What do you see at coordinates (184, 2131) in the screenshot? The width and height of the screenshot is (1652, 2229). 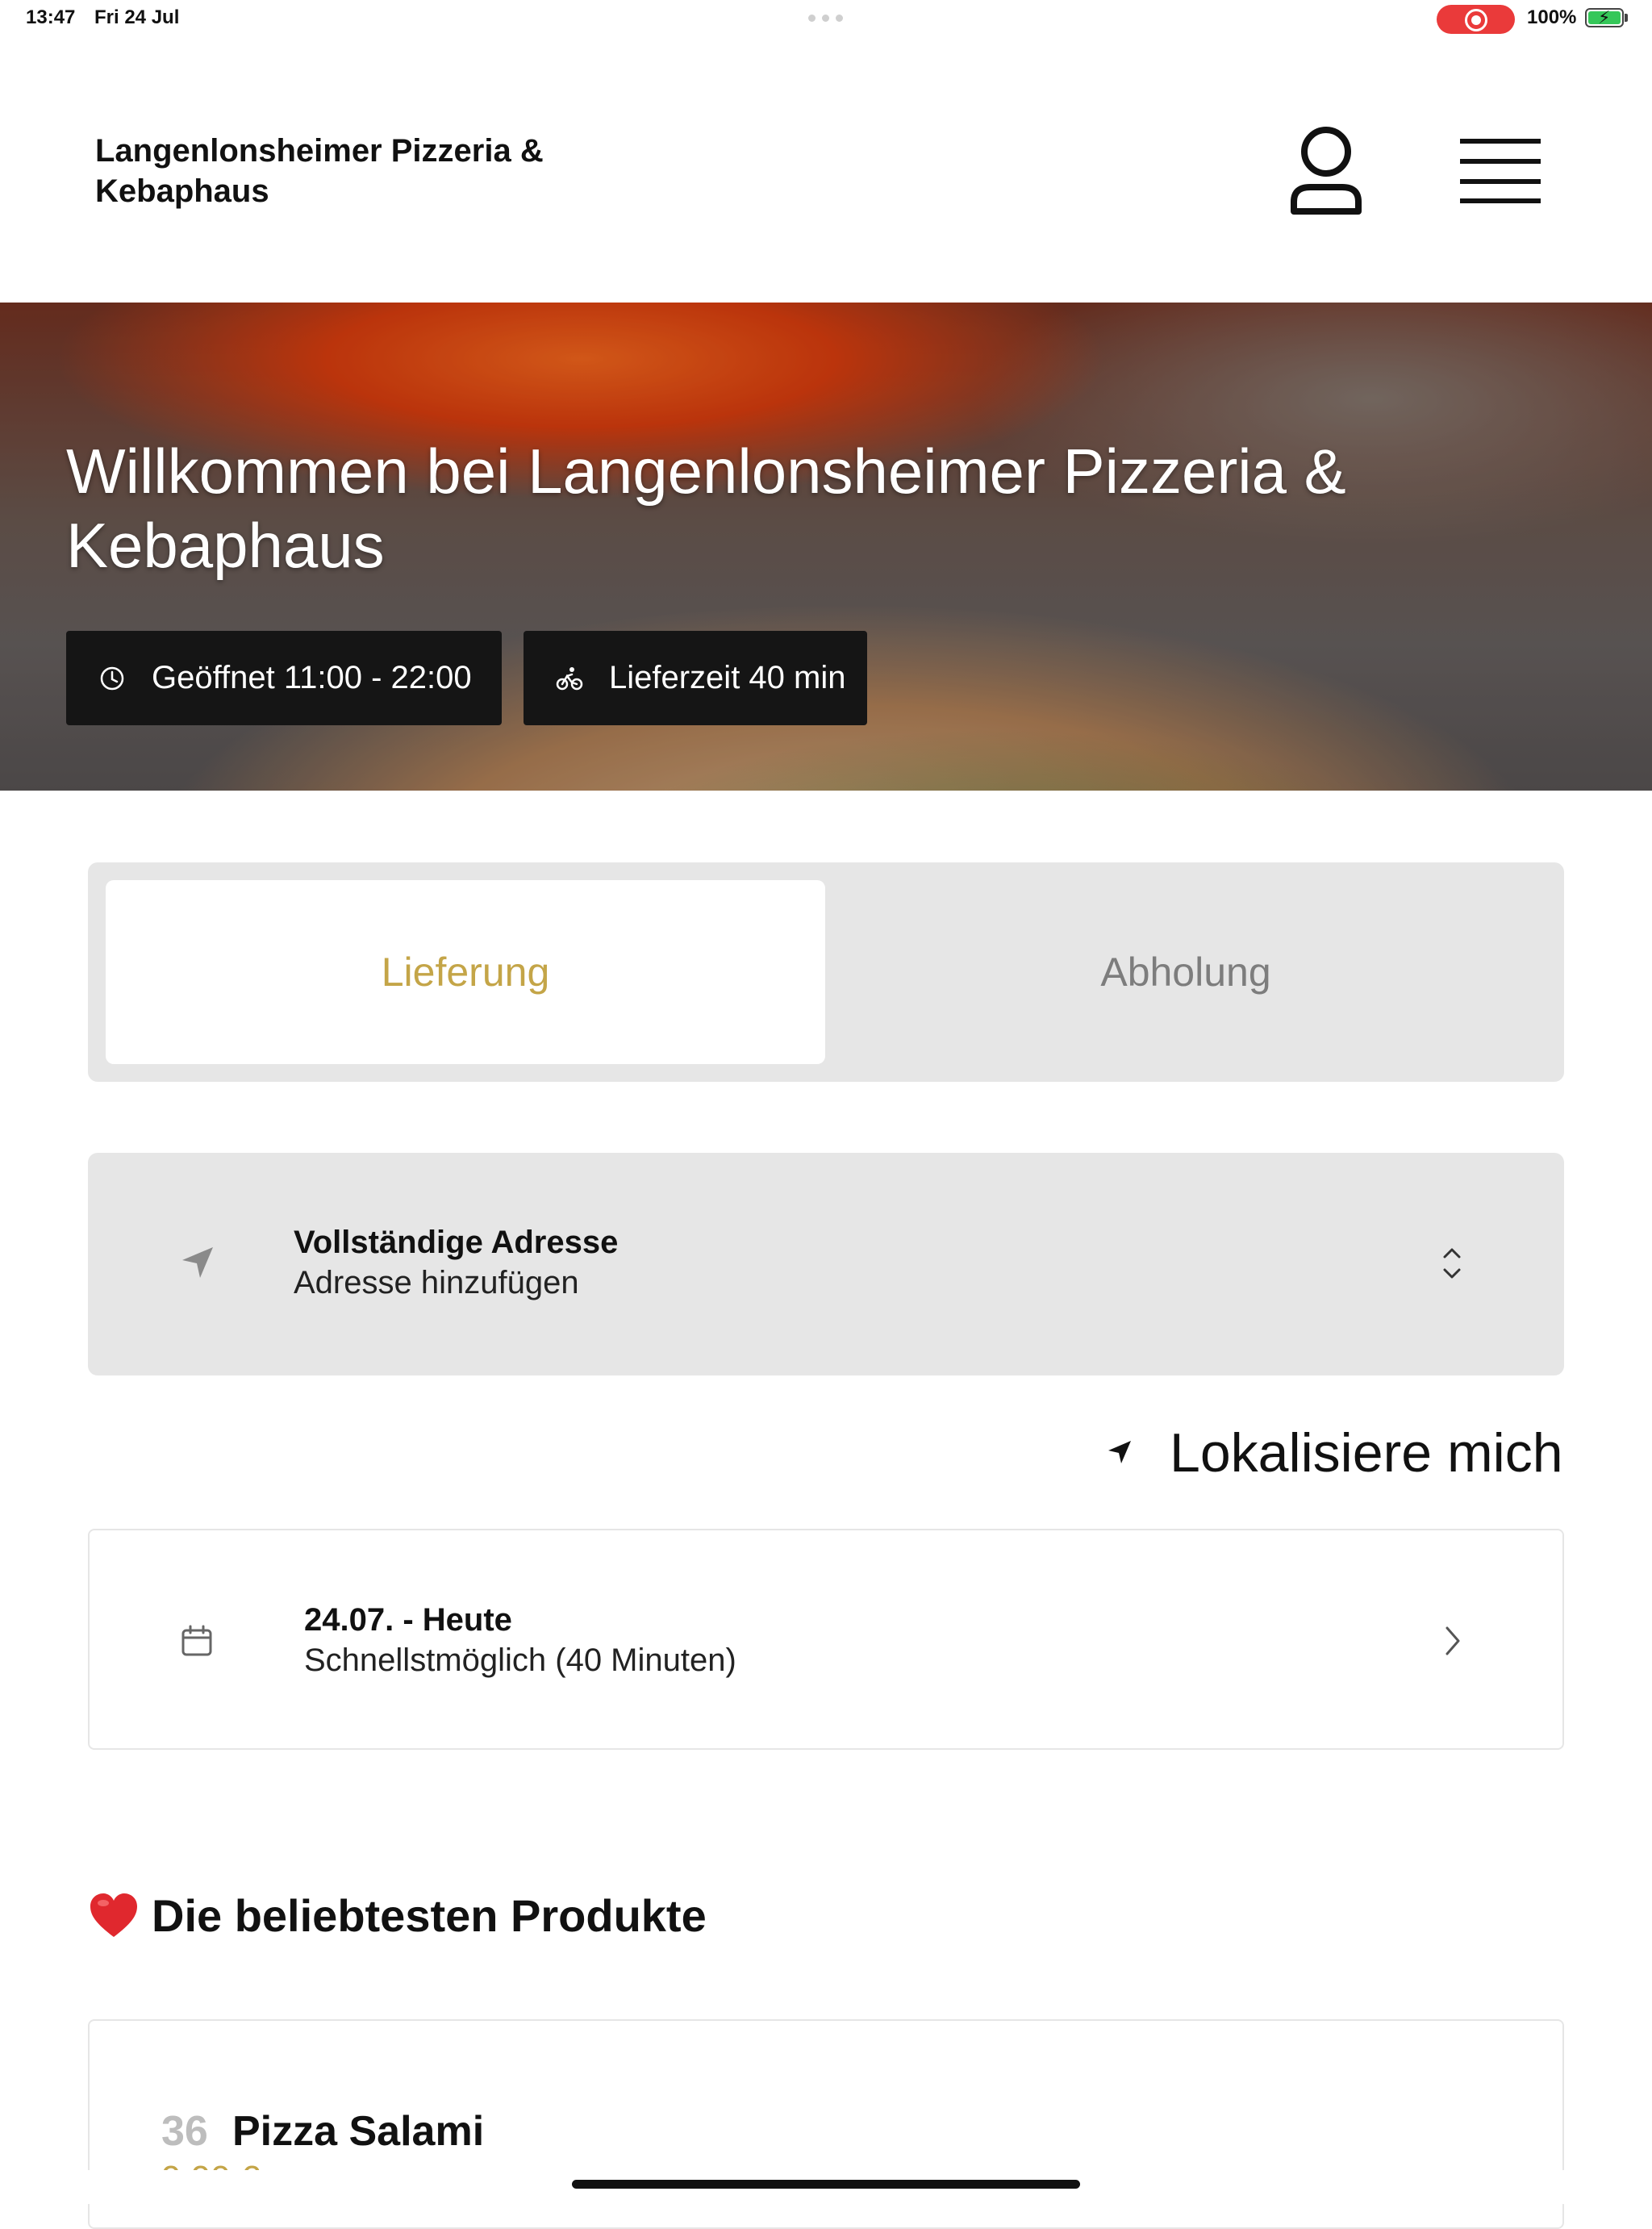 I see `product-number: 36` at bounding box center [184, 2131].